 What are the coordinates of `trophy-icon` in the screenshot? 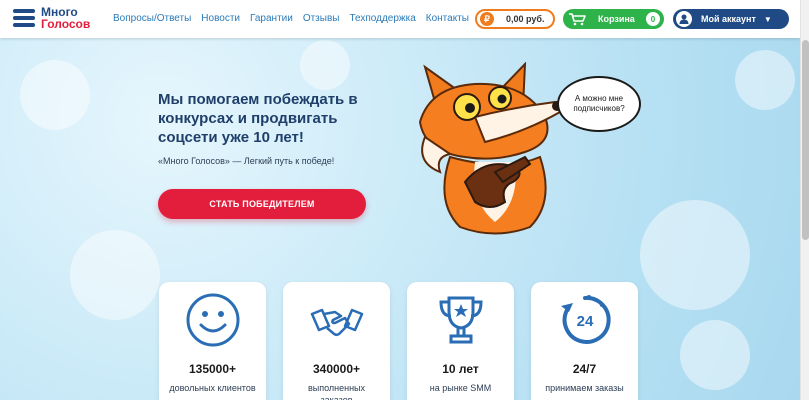 It's located at (461, 320).